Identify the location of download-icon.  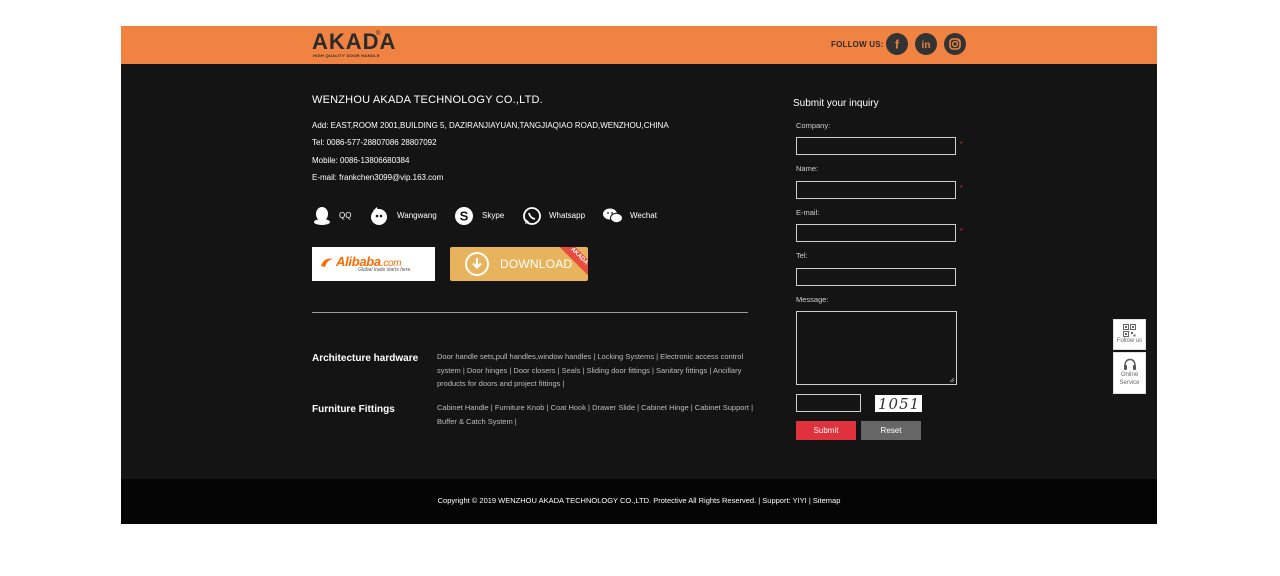
(477, 264).